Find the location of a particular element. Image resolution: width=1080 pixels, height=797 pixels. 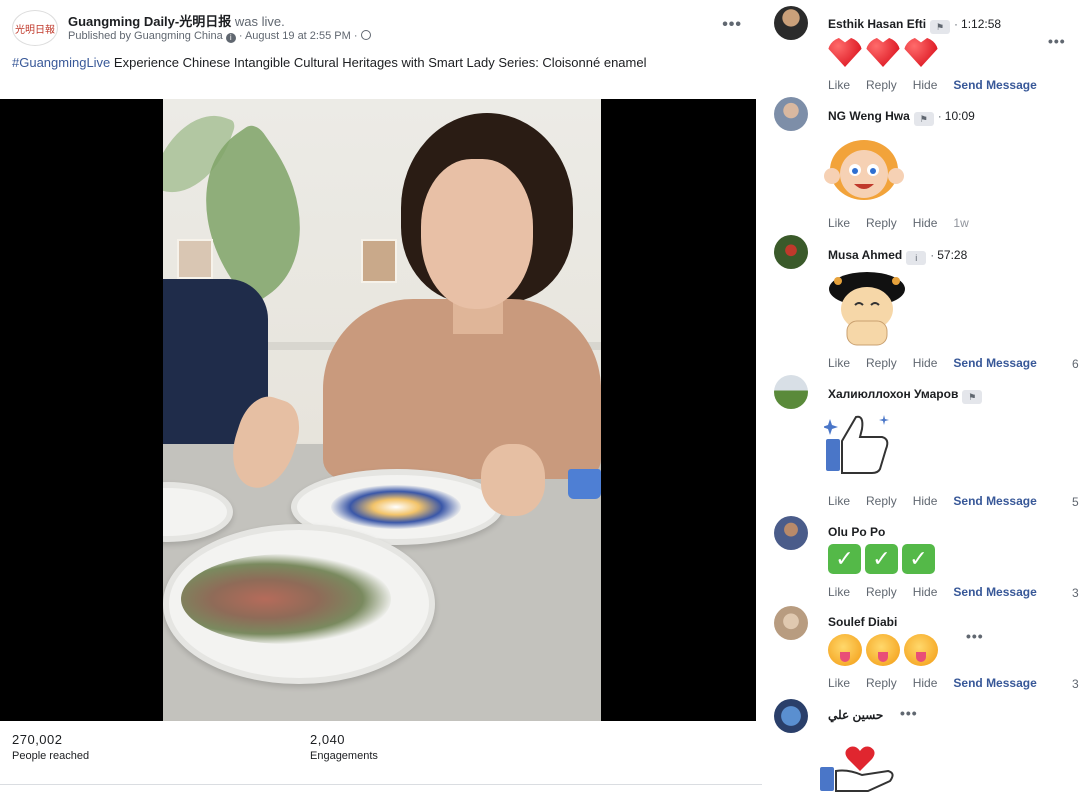

commenter-name-link: Musa Ahmed is located at coordinates (865, 255).